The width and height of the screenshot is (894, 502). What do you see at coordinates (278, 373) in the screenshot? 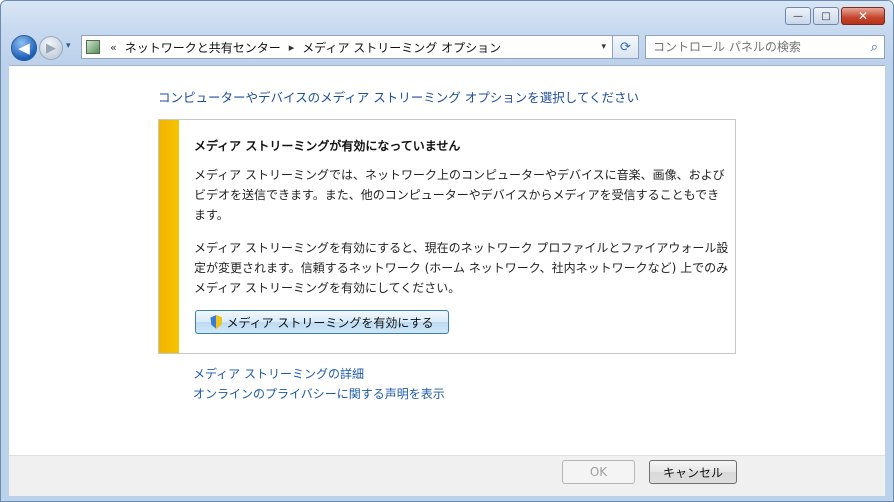
I see `media-streaming-details-link: メディア ストリーミングの詳細` at bounding box center [278, 373].